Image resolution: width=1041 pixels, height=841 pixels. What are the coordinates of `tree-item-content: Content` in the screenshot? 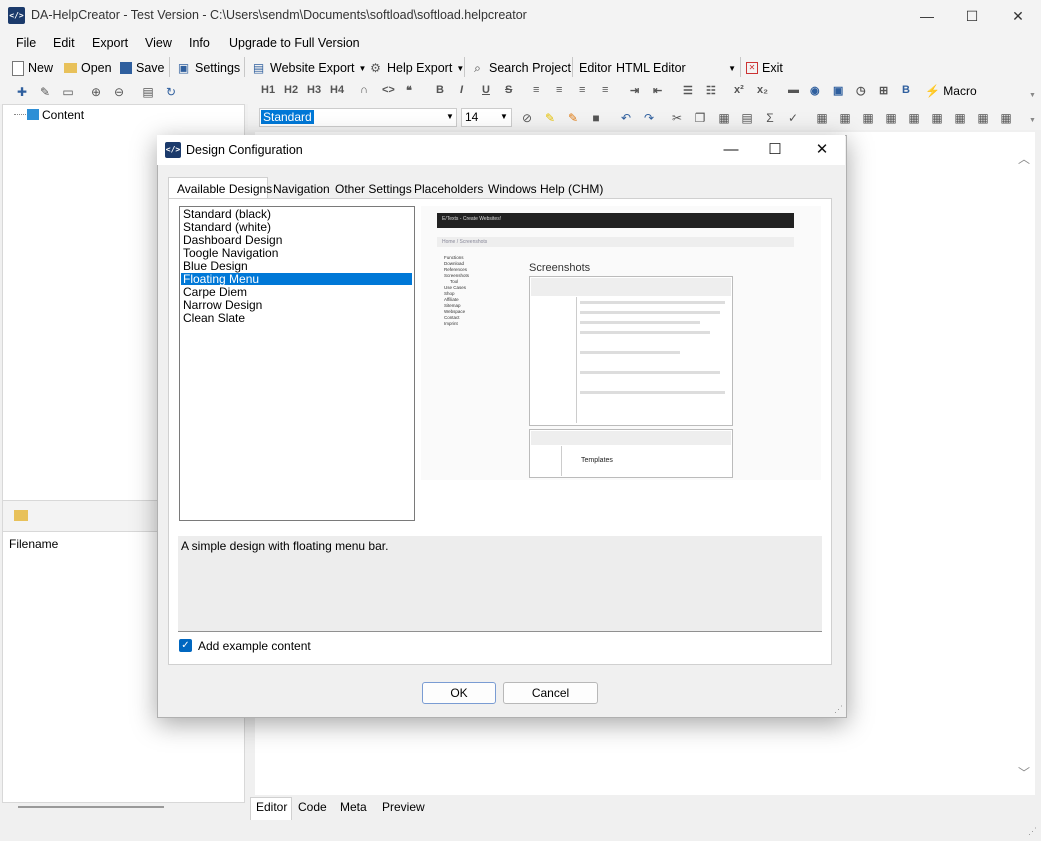 It's located at (63, 115).